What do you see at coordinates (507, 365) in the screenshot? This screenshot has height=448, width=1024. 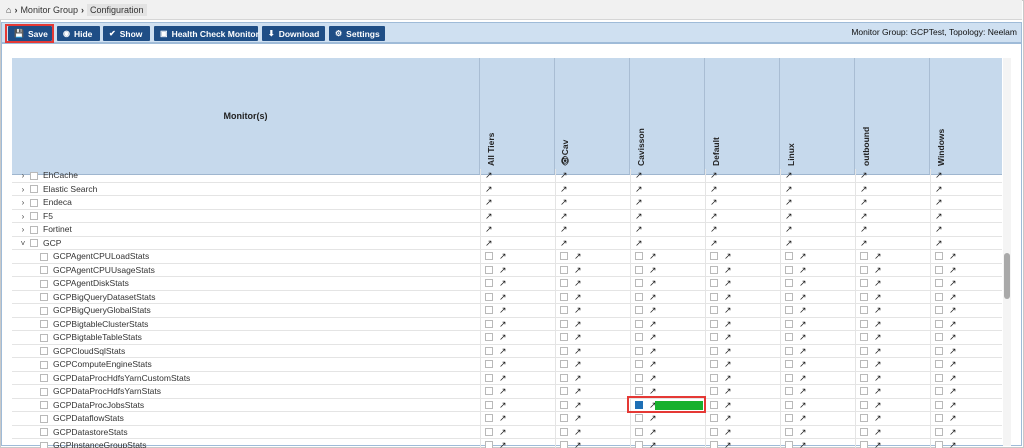 I see `monitor-row: GCPComputeEngineStats ↗ ↗ ↗ ↗ ↗ ↗ ↗` at bounding box center [507, 365].